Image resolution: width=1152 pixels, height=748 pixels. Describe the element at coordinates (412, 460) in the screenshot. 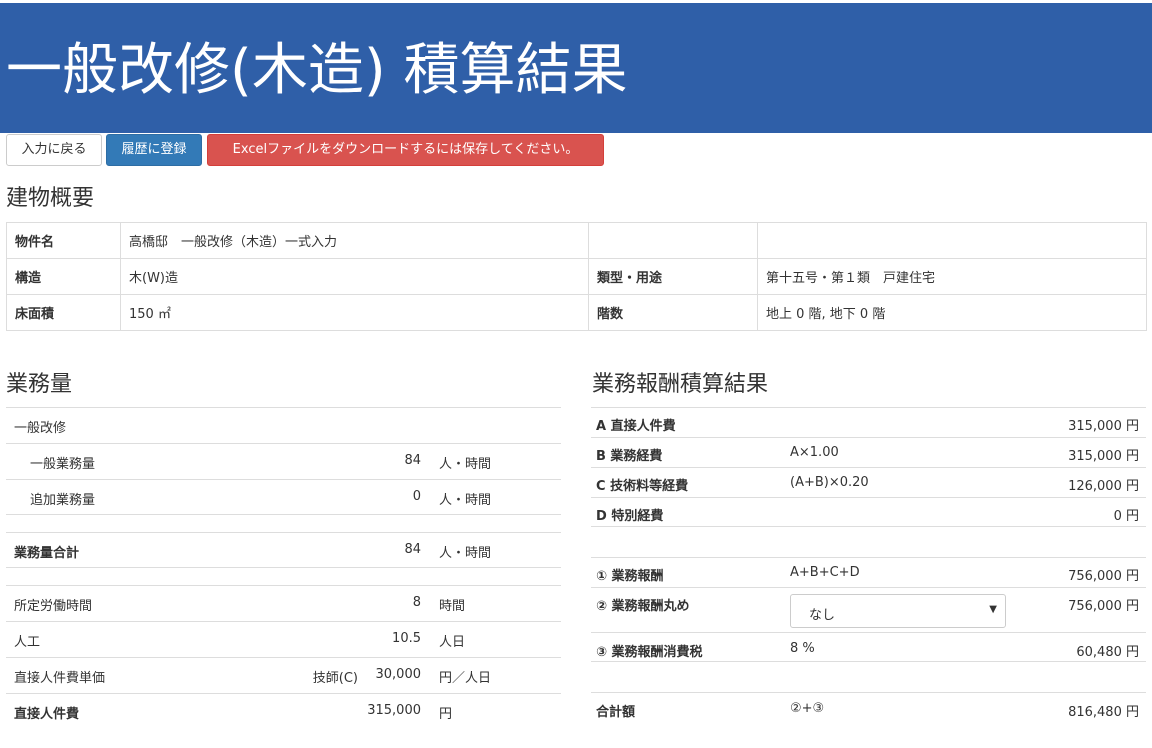

I see `general-volume-value: 84` at that location.